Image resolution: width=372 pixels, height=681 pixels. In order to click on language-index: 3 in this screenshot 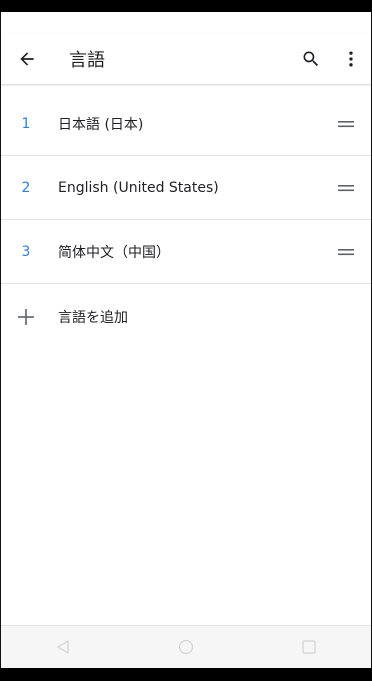, I will do `click(26, 251)`.